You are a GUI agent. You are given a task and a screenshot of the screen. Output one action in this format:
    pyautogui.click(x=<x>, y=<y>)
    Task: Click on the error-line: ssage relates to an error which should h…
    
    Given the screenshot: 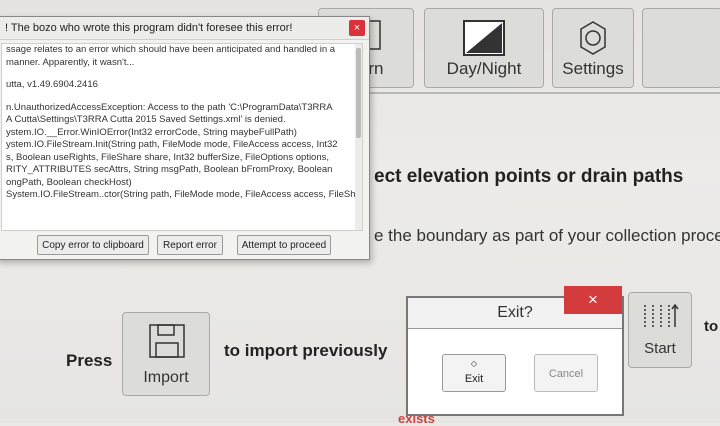 What is the action you would take?
    pyautogui.click(x=171, y=49)
    